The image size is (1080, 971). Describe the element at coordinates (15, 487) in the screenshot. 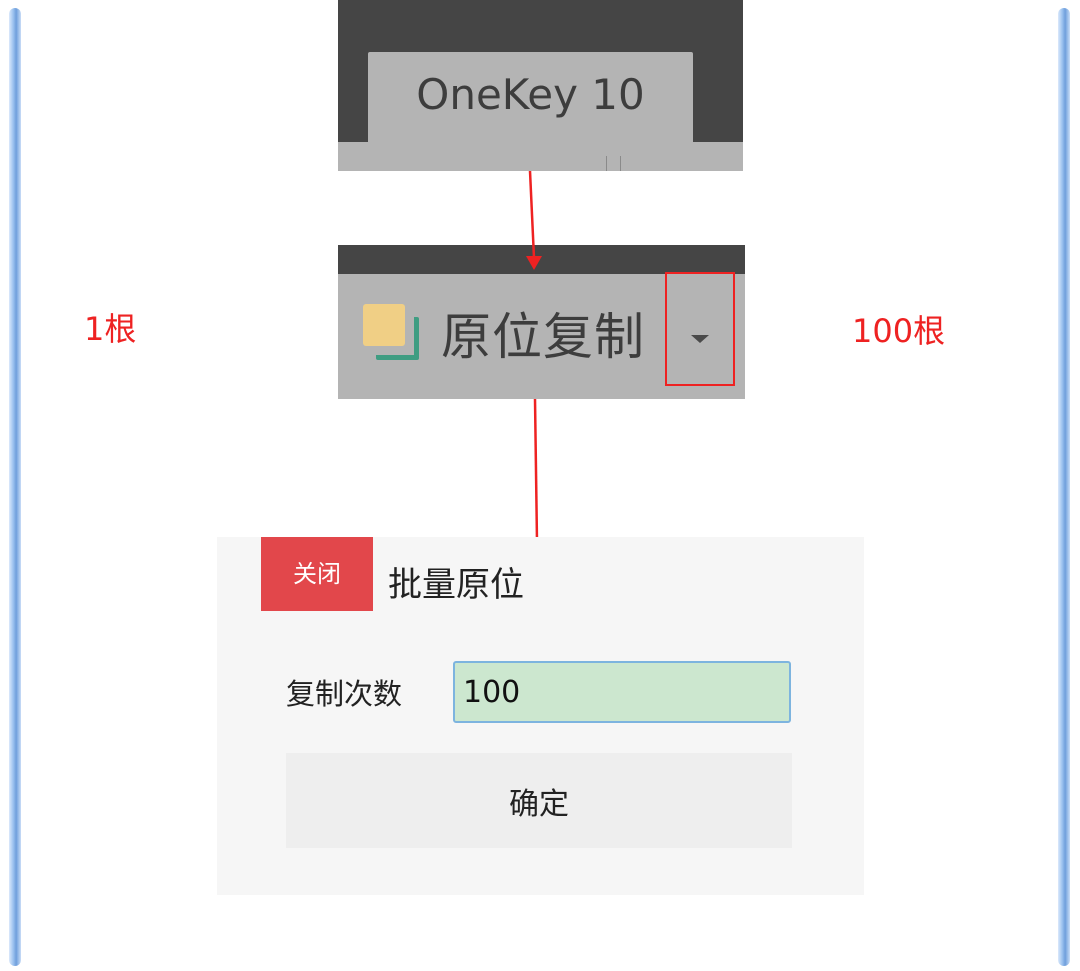

I see `rod-left` at that location.